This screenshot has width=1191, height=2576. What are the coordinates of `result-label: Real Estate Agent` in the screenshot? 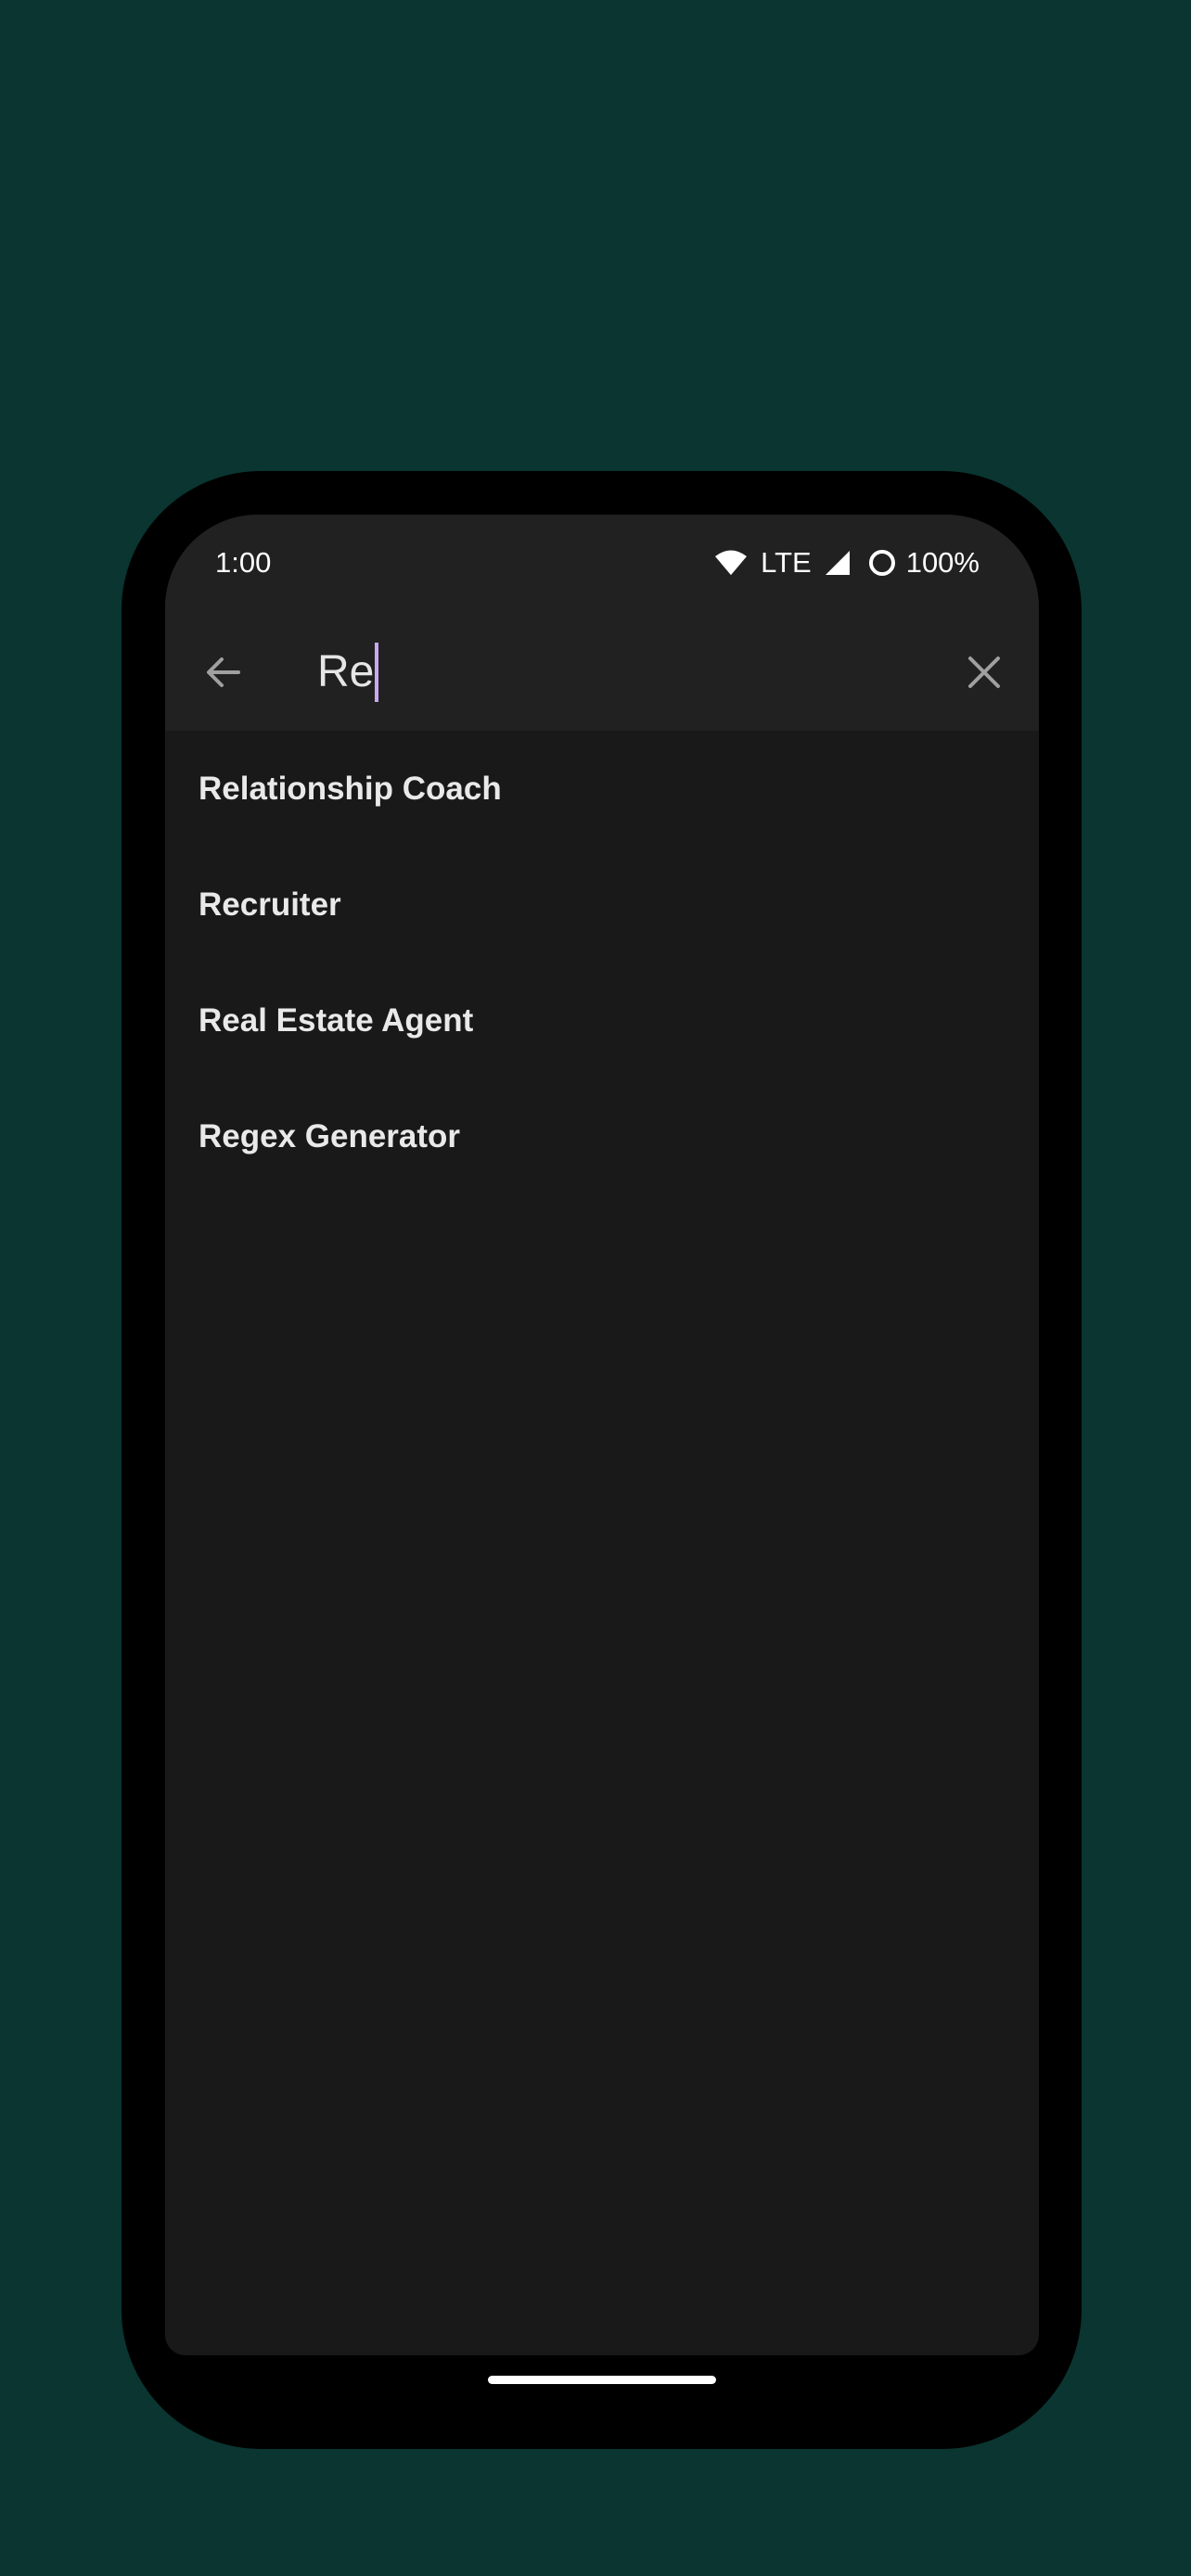 It's located at (336, 1020).